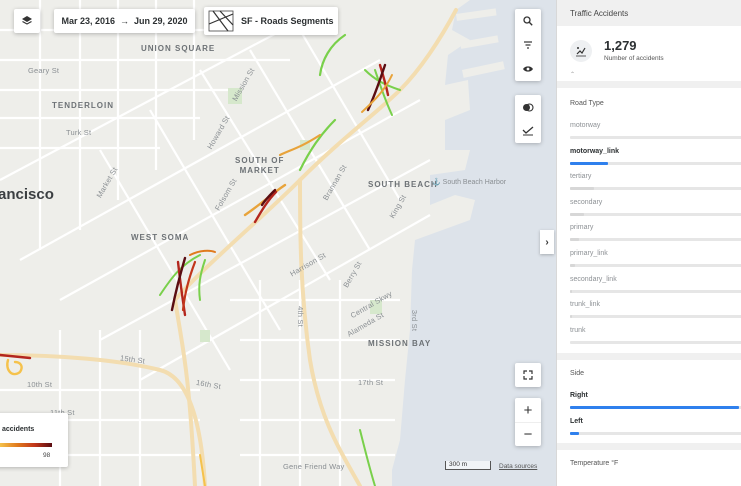 The height and width of the screenshot is (486, 741). Describe the element at coordinates (655, 182) in the screenshot. I see `road-type-option-tertiary: tertiary` at that location.